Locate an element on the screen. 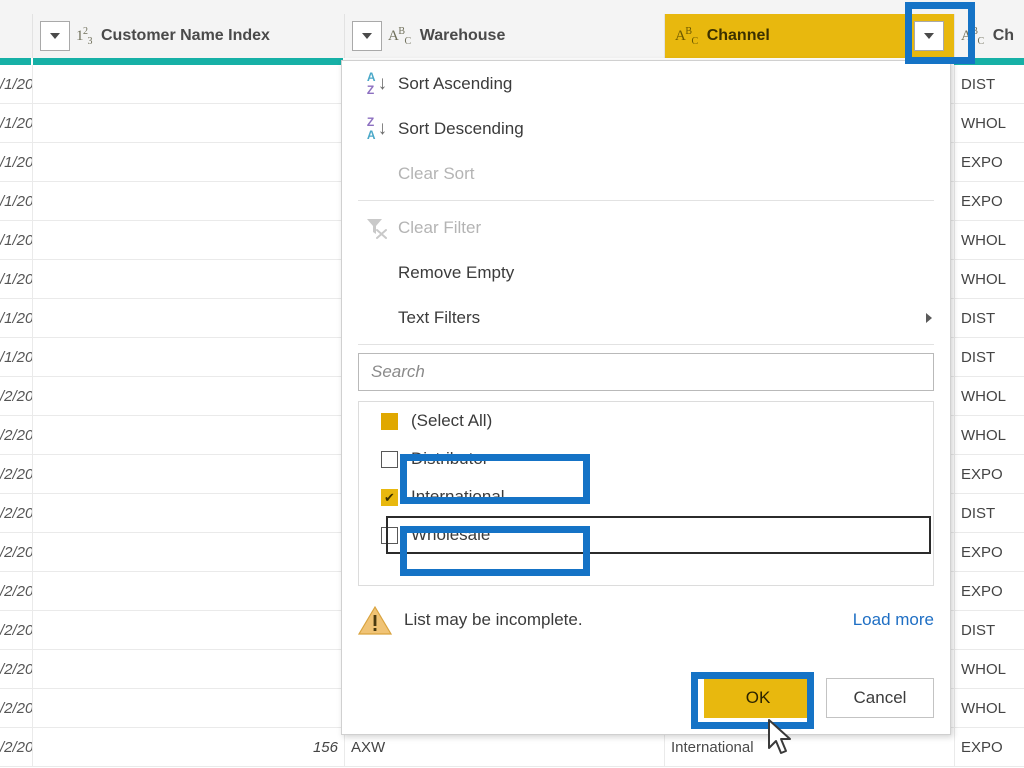 This screenshot has height=768, width=1024. column-header-channel-code: ABC Ch is located at coordinates (989, 36).